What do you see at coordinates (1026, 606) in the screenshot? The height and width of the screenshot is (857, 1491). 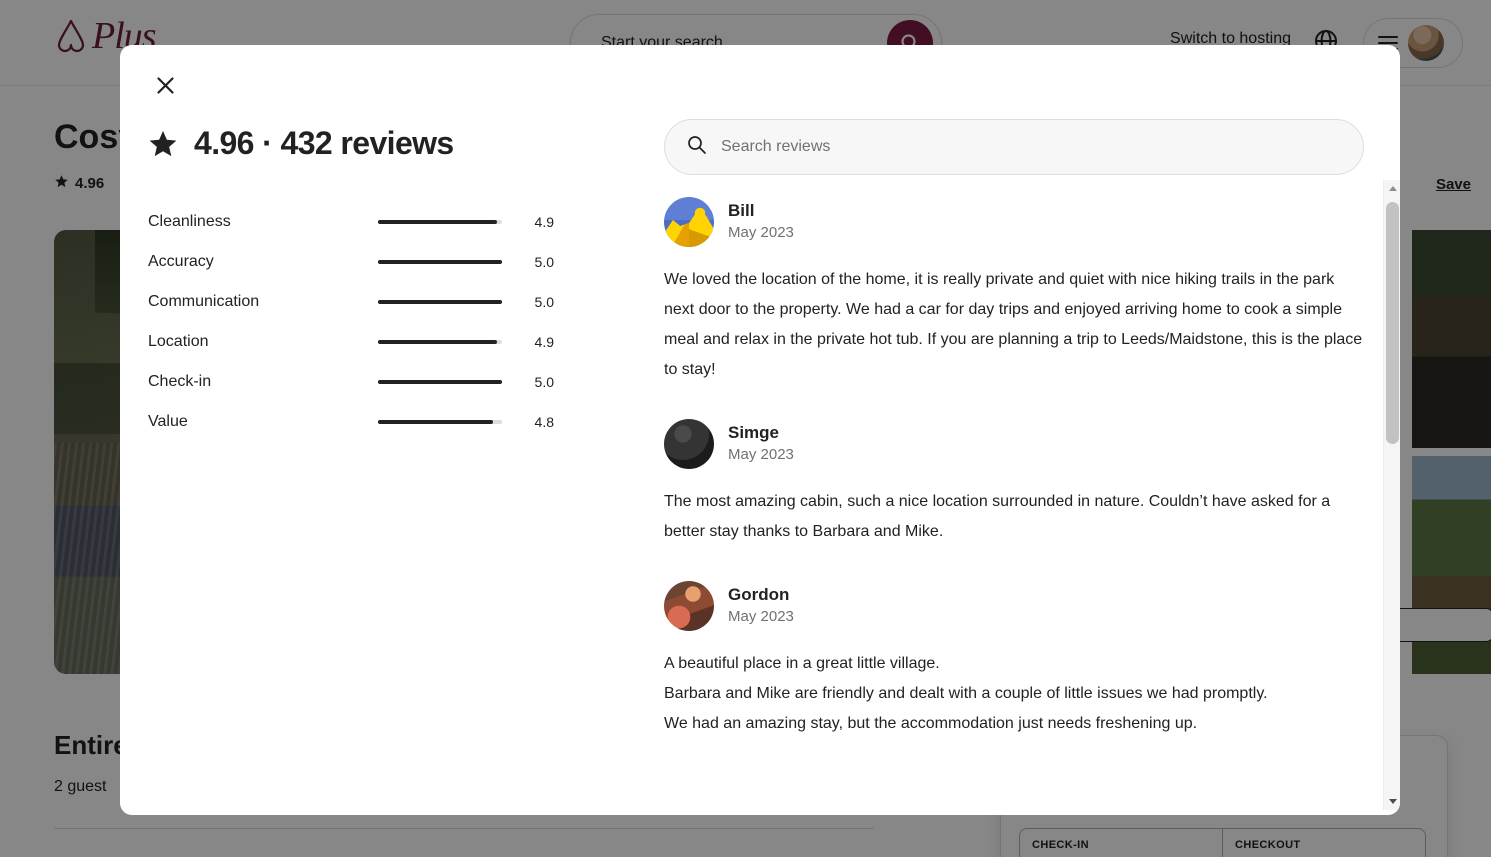 I see `review-header: Gordon May 2023` at bounding box center [1026, 606].